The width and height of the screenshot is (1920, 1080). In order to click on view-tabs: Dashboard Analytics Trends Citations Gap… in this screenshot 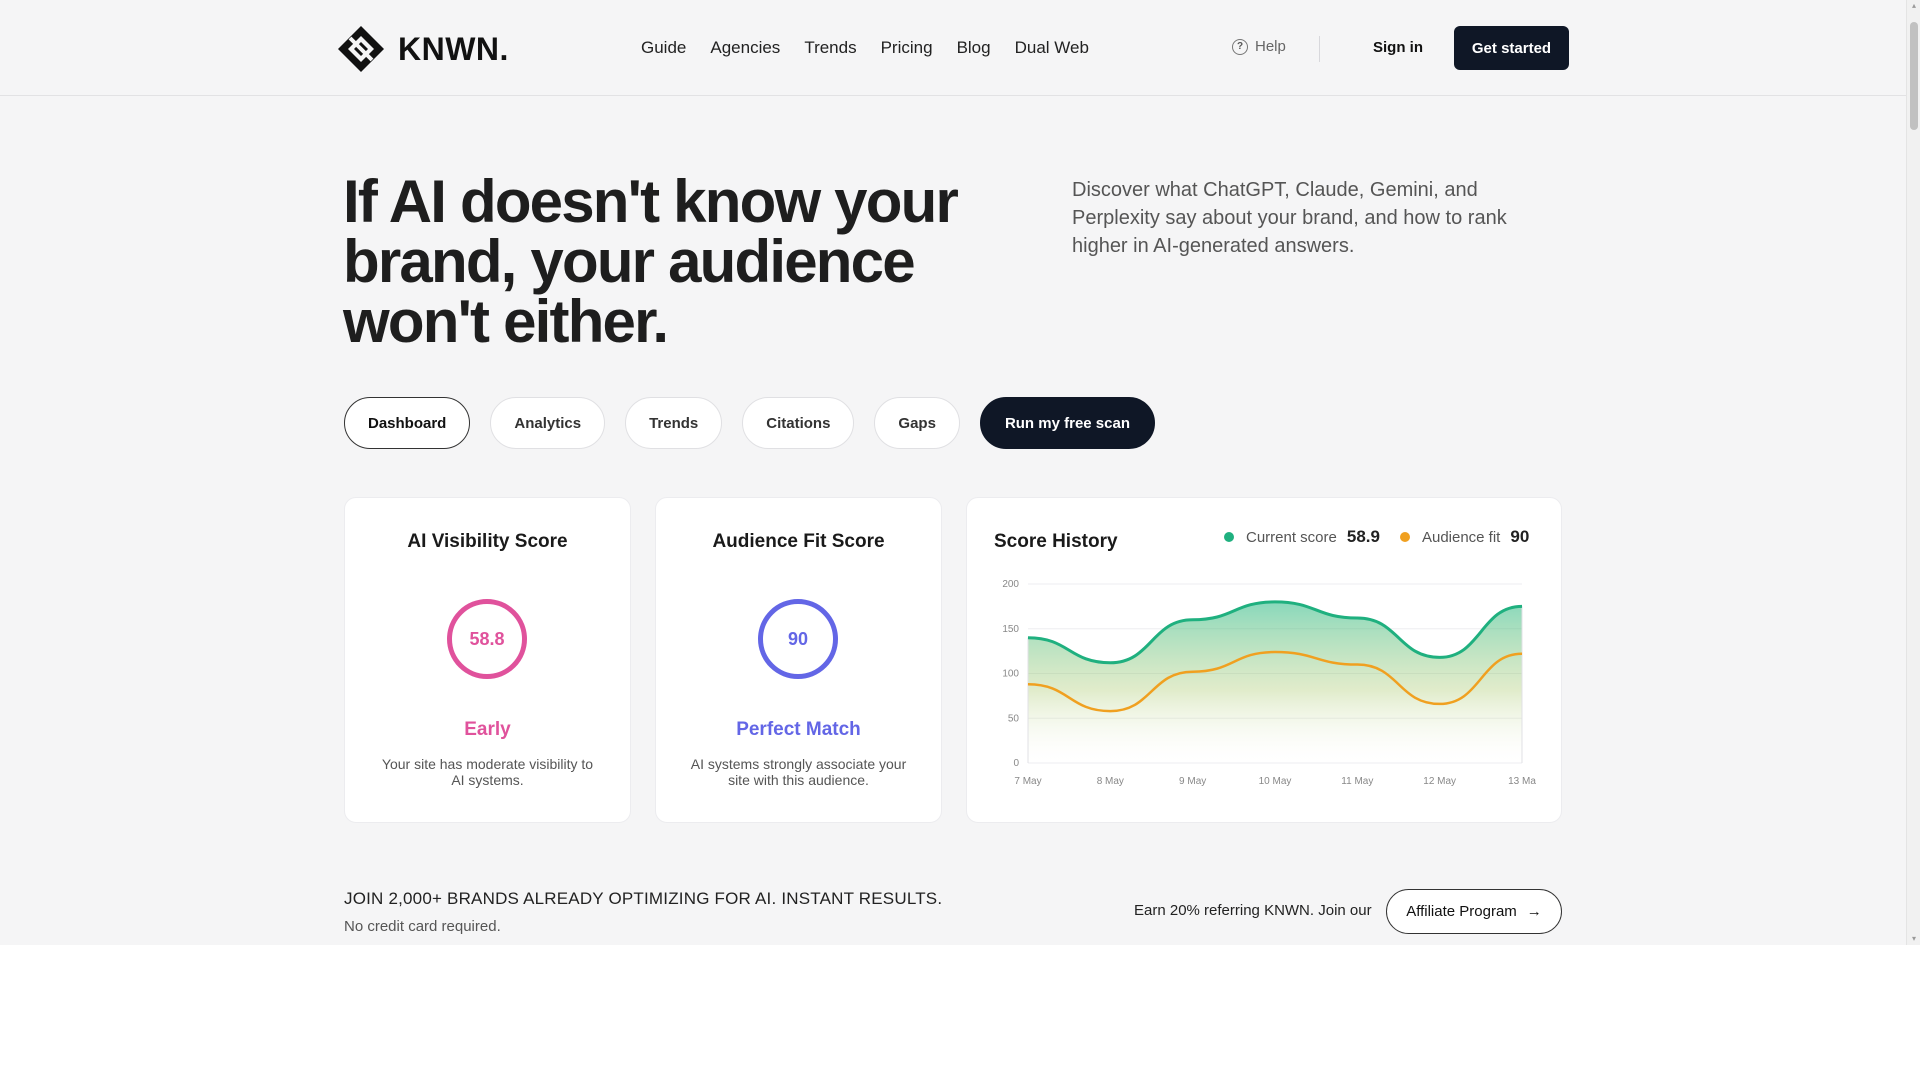, I will do `click(749, 423)`.